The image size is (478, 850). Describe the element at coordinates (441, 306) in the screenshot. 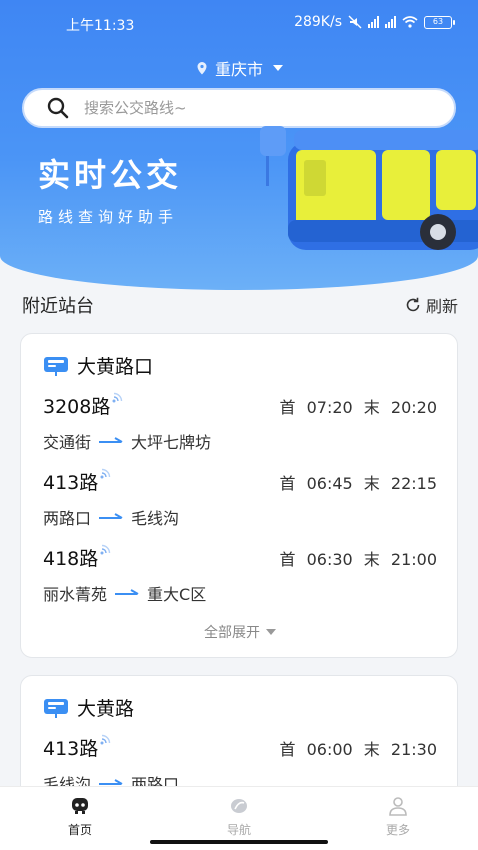

I see `refresh-label: 刷新` at that location.